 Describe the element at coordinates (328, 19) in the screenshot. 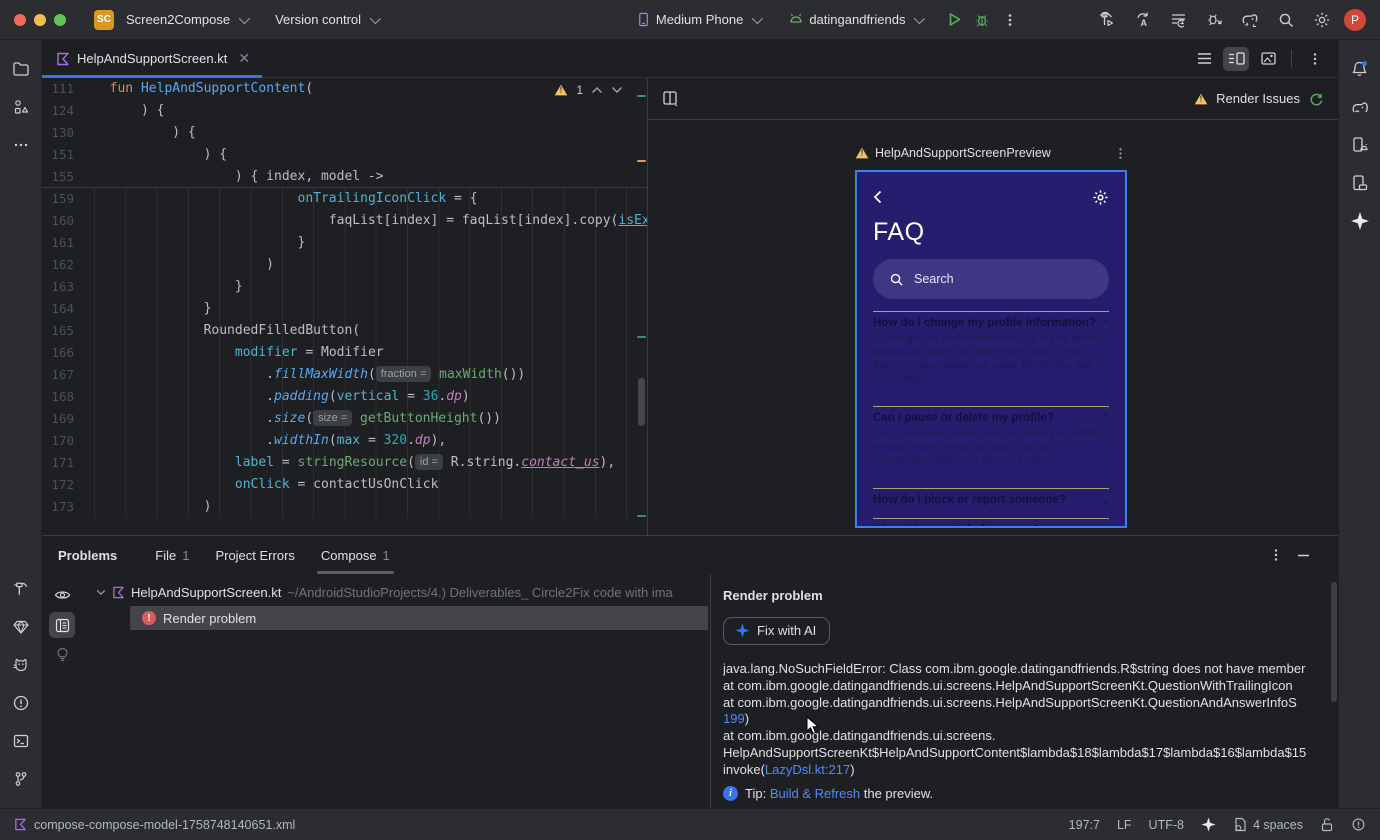

I see `vcs-menu: Version control` at that location.